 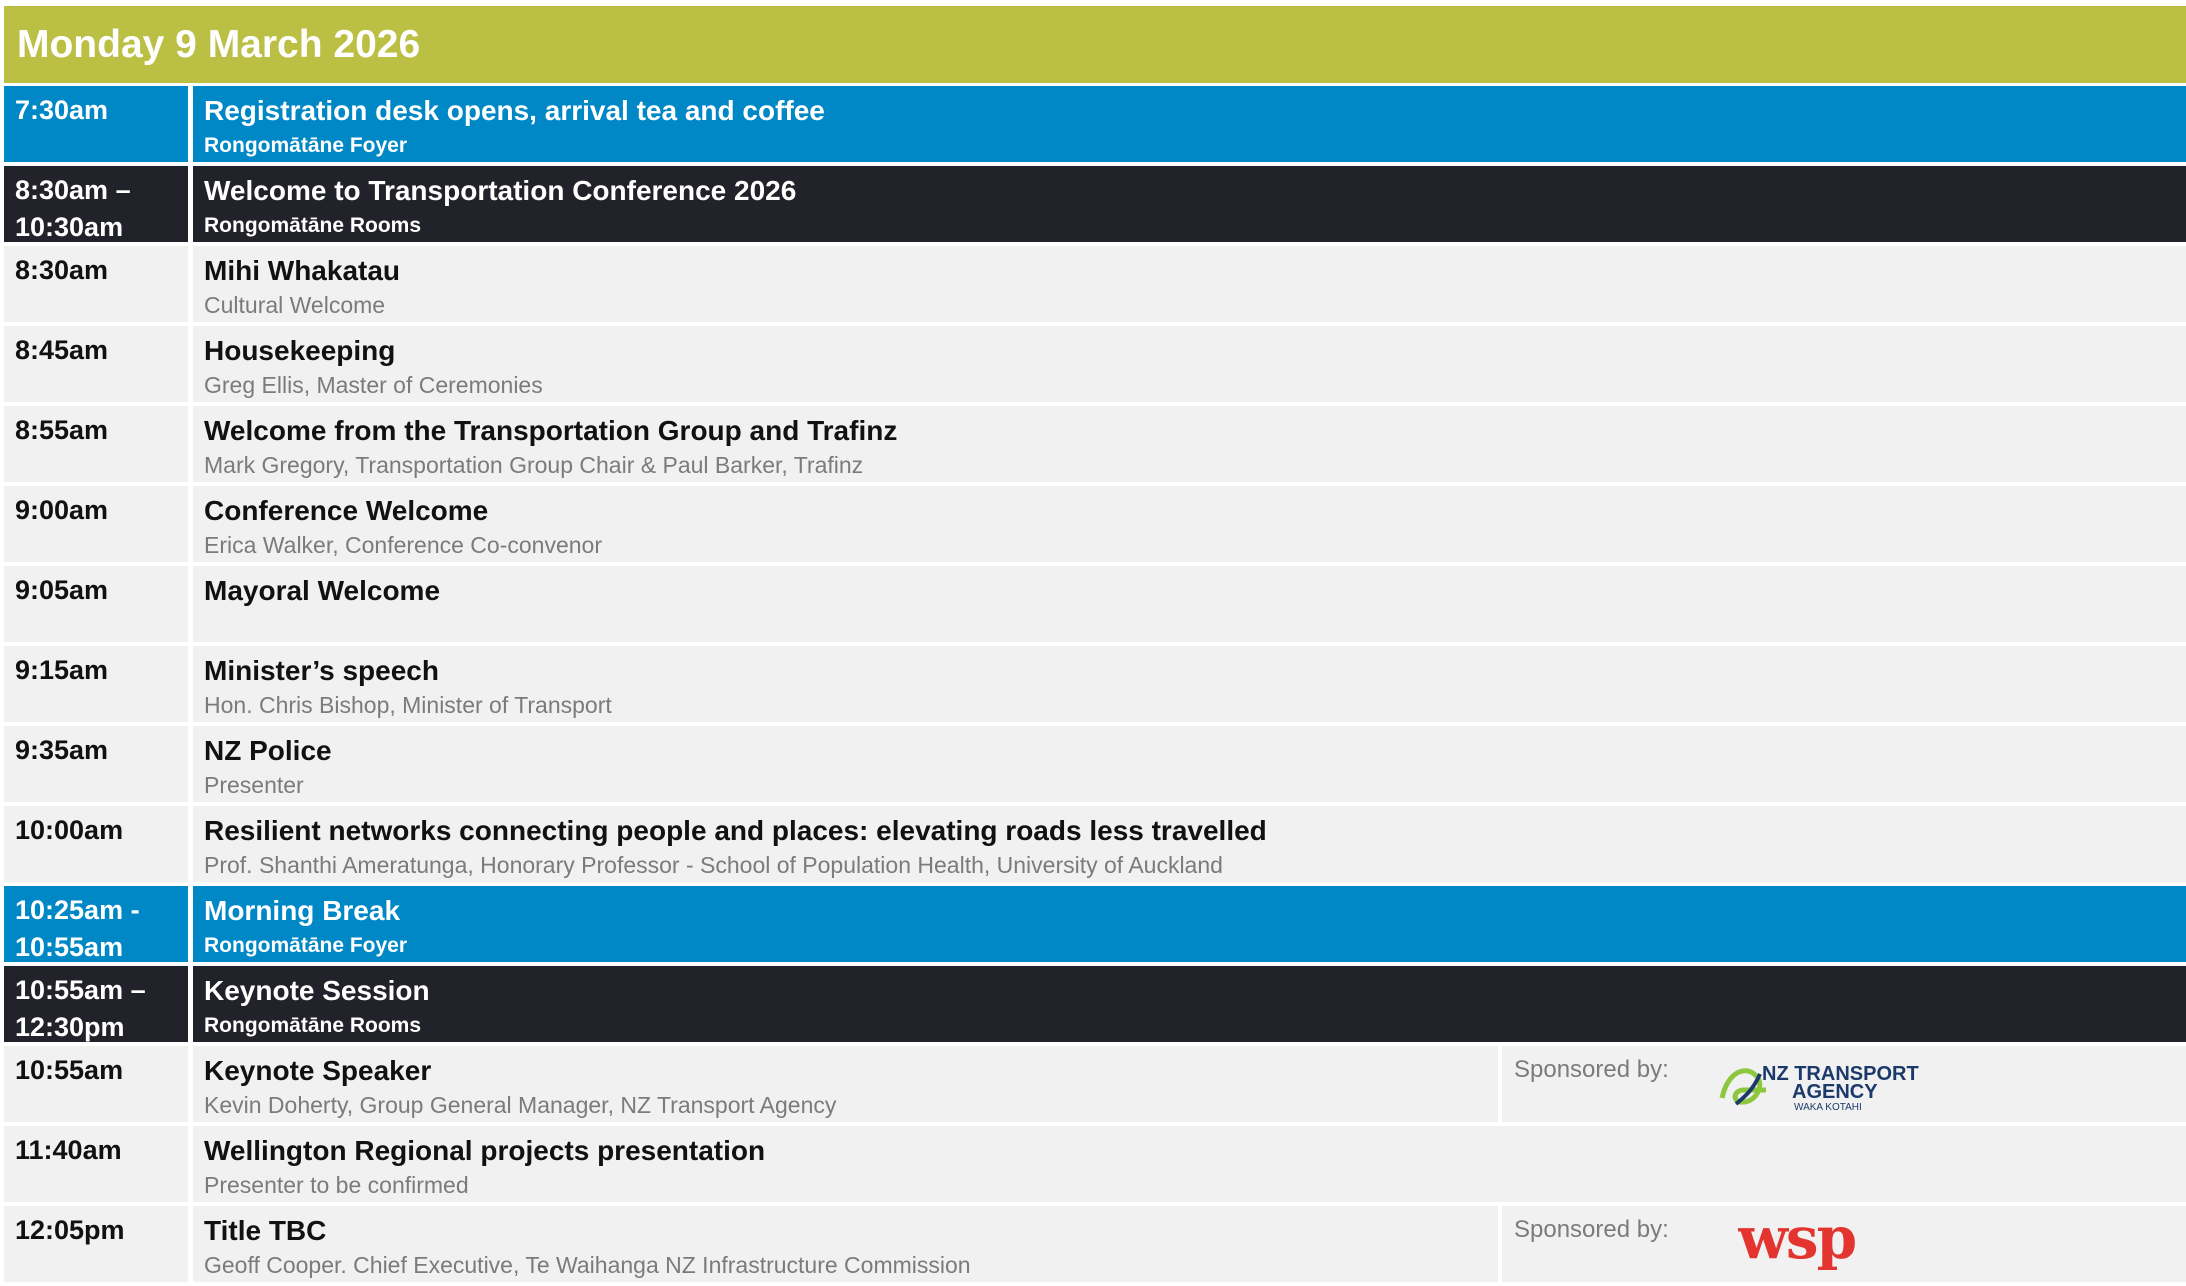 I want to click on agenda-row: 8:30am Mihi Whakatau Cultural Welcome, so click(x=1095, y=284).